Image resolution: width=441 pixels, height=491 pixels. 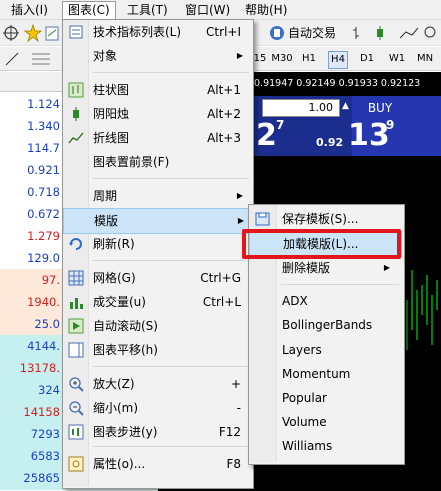 I want to click on line-chart-icon, so click(x=76, y=138).